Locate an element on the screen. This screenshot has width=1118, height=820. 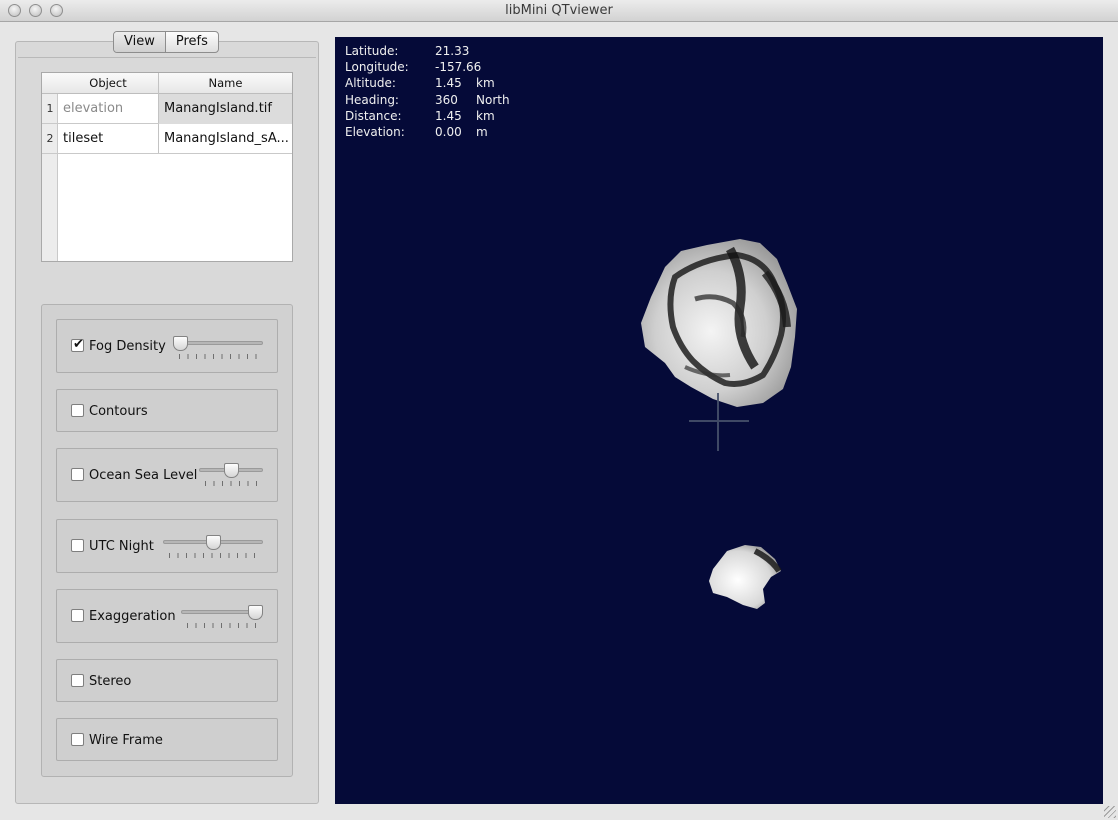
fog-density-label: Fog Density is located at coordinates (127, 346).